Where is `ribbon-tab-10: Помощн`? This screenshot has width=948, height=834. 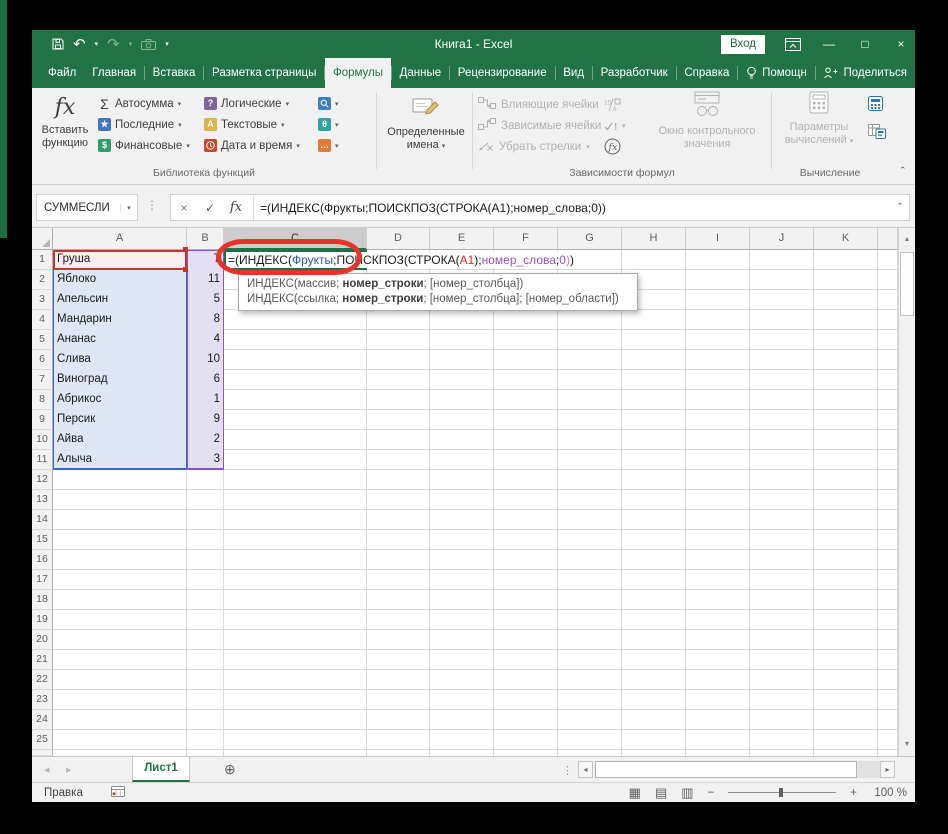 ribbon-tab-10: Помощн is located at coordinates (776, 73).